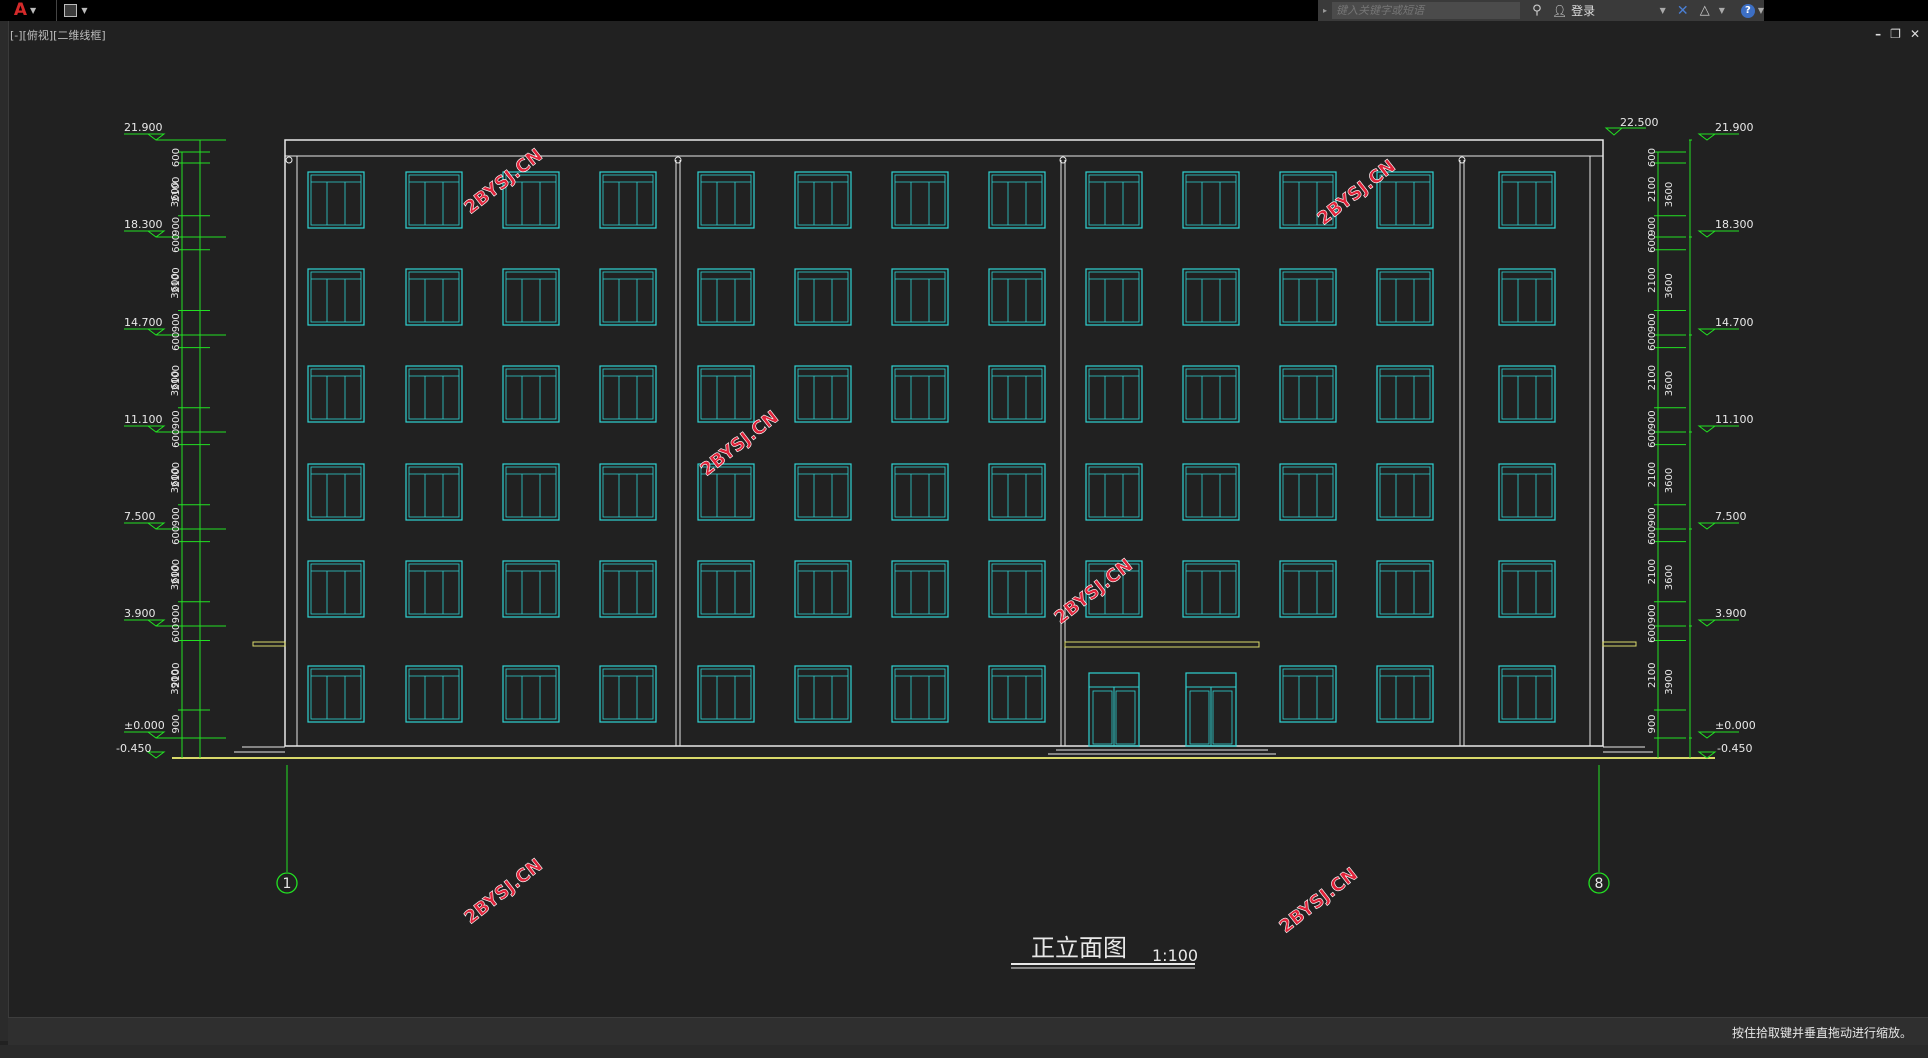 The height and width of the screenshot is (1058, 1928). Describe the element at coordinates (1619, 644) in the screenshot. I see `side-band-right` at that location.